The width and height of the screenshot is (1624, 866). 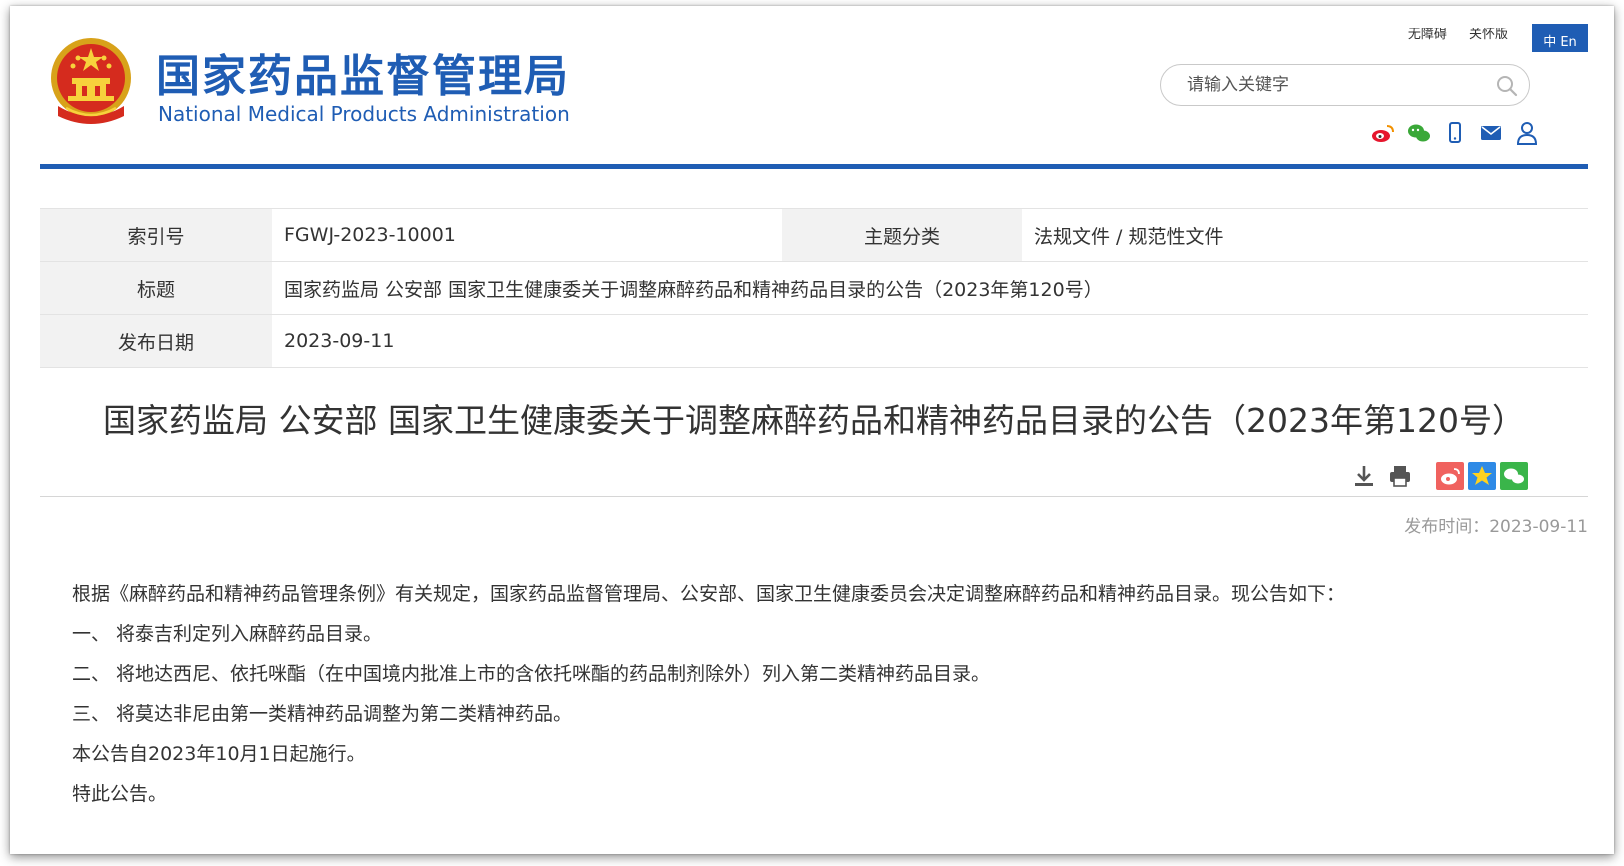 I want to click on index-label: 索引号, so click(x=156, y=235).